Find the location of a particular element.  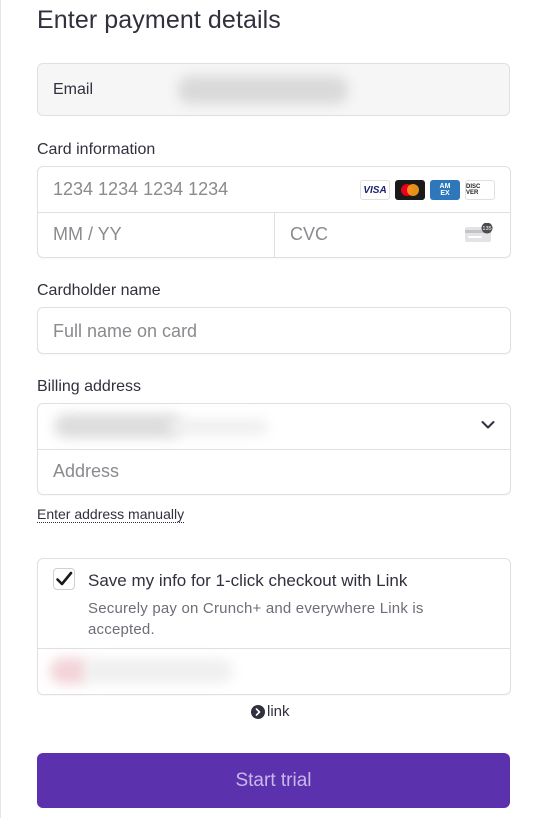

billing-address-group: Address is located at coordinates (274, 449).